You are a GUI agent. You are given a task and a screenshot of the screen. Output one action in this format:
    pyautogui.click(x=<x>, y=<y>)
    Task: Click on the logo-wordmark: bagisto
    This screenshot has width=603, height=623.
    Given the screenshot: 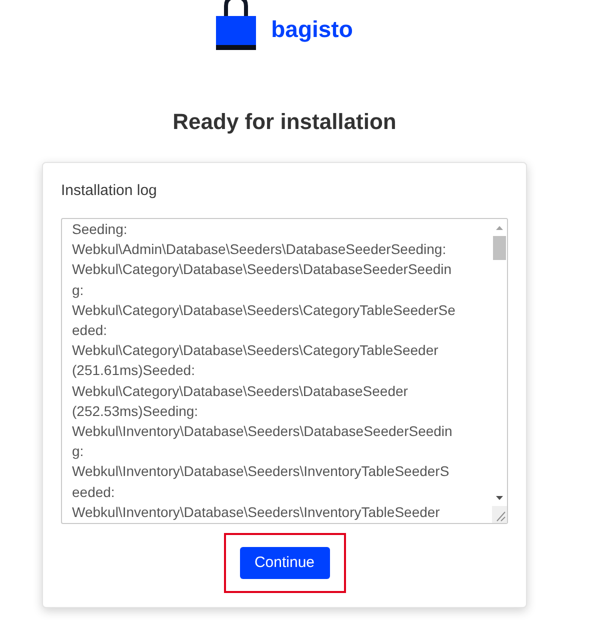 What is the action you would take?
    pyautogui.click(x=312, y=29)
    